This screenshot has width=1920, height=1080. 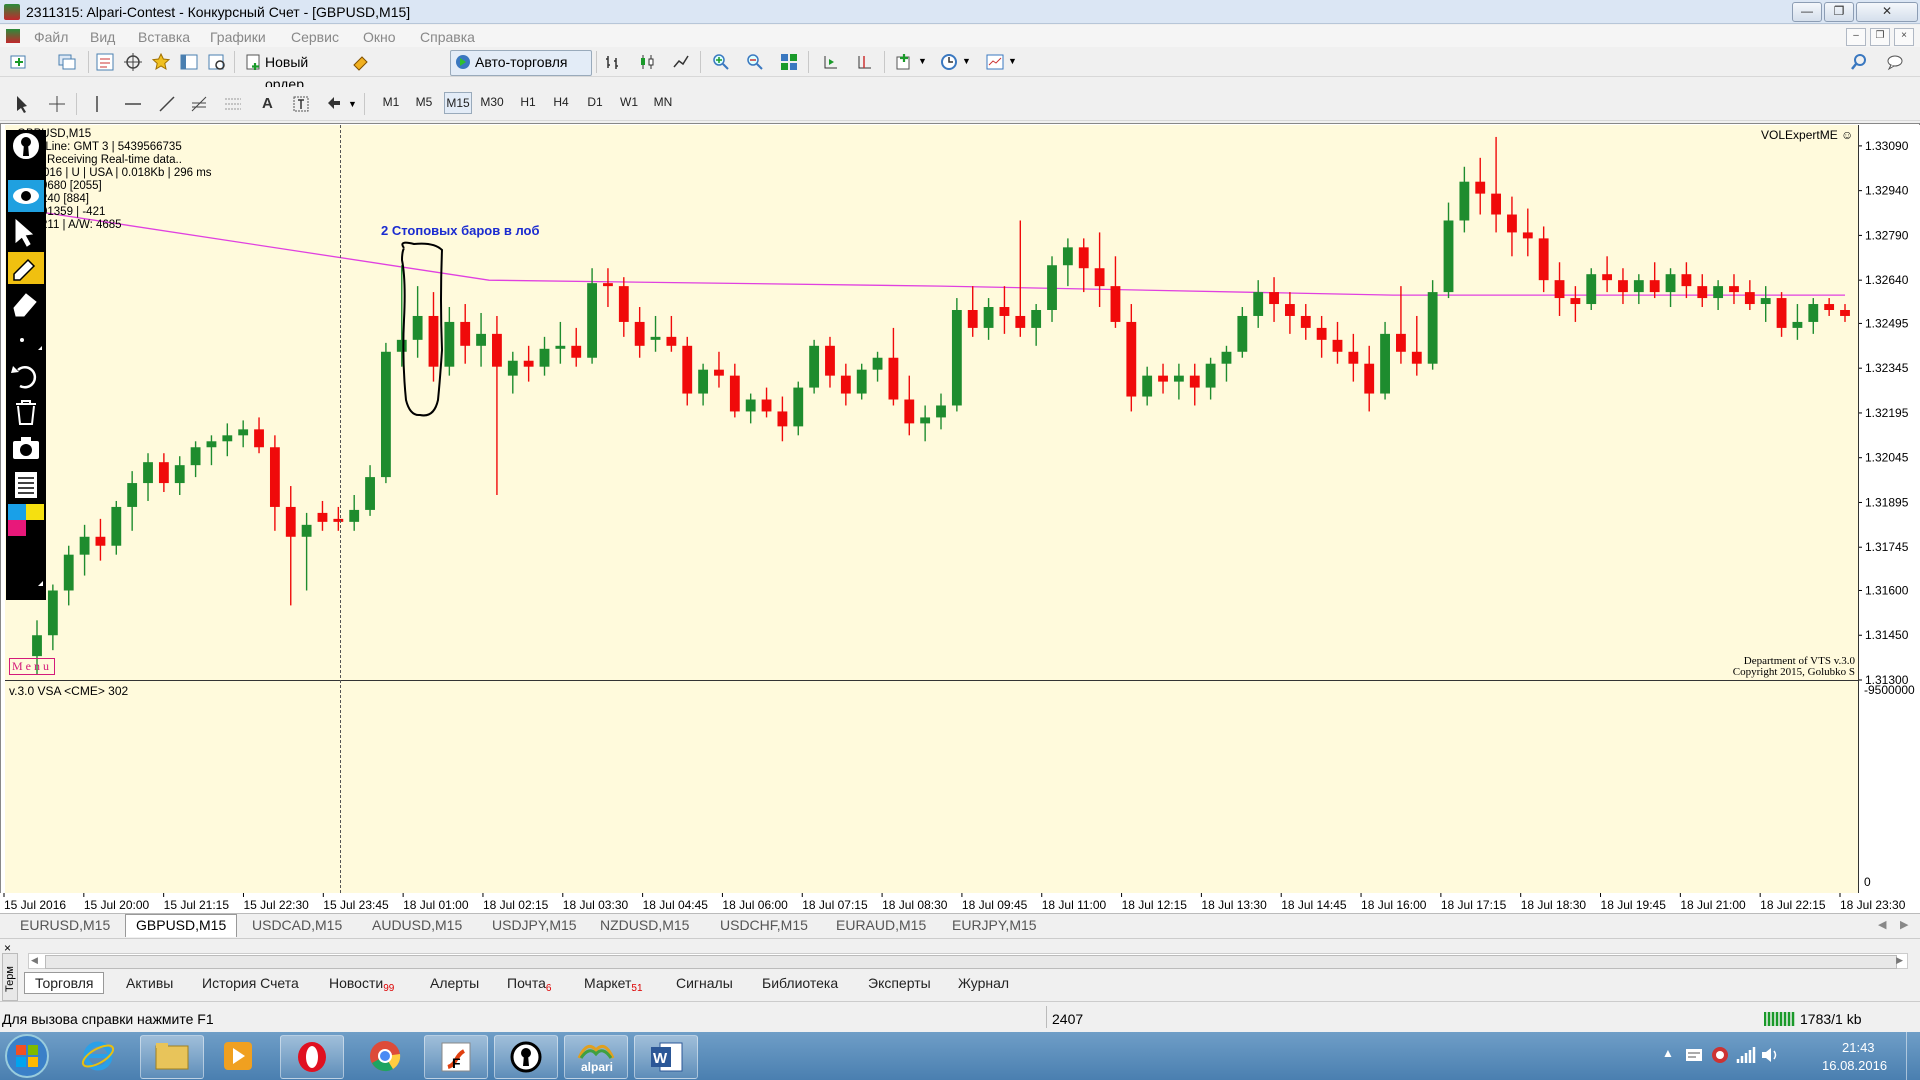 I want to click on terminal-scrollbar: ◀ ▶, so click(x=968, y=961).